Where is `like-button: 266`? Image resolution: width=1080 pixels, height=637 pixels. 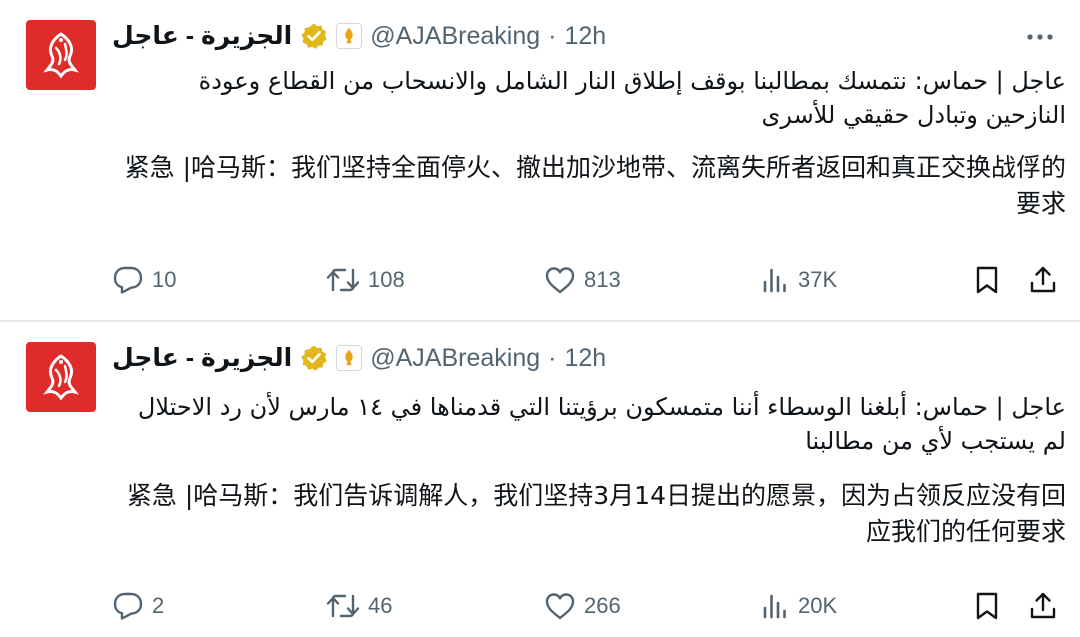 like-button: 266 is located at coordinates (582, 606).